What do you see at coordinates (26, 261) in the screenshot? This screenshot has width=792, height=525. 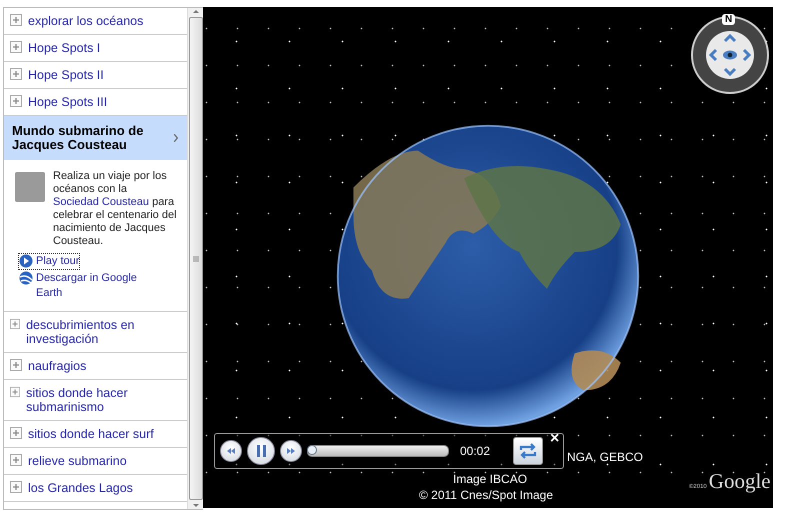 I see `play-icon` at bounding box center [26, 261].